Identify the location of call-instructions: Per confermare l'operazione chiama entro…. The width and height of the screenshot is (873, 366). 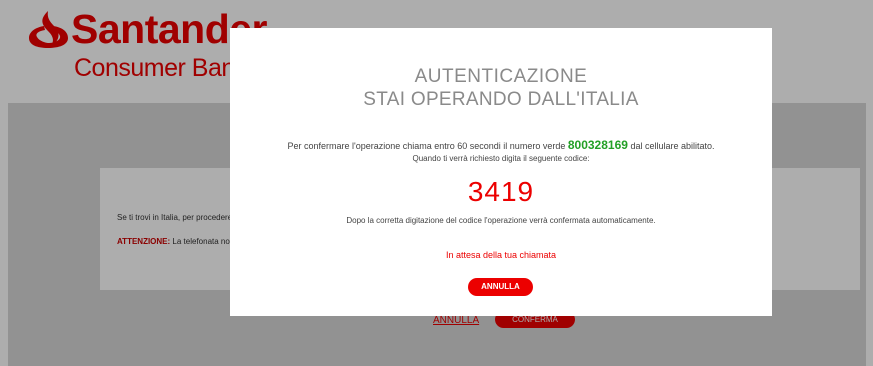
(501, 145).